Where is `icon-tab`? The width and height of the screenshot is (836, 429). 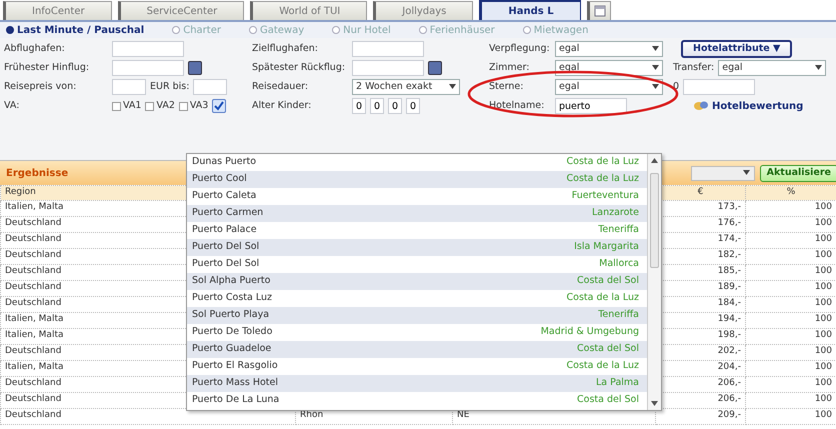 icon-tab is located at coordinates (598, 10).